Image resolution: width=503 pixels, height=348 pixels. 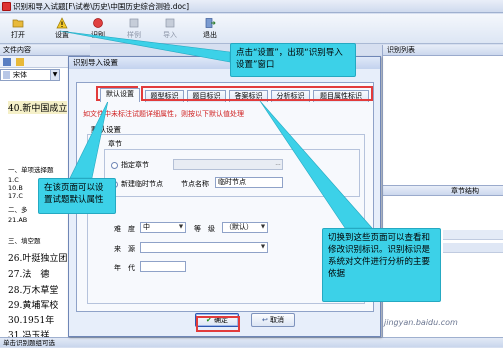 I want to click on settings-callout: 点击“设置”，出现“识别导入设置”窗口, so click(x=293, y=60).